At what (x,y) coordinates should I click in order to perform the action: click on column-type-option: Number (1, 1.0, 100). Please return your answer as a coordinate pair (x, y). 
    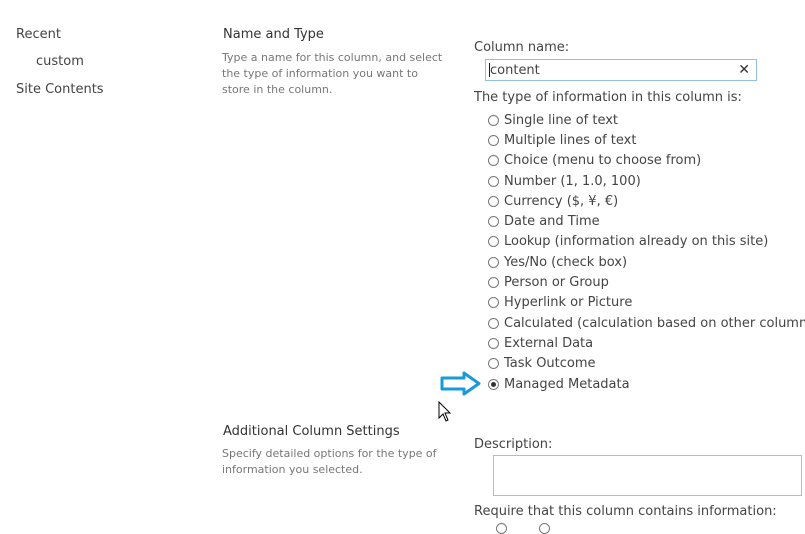
    Looking at the image, I should click on (646, 181).